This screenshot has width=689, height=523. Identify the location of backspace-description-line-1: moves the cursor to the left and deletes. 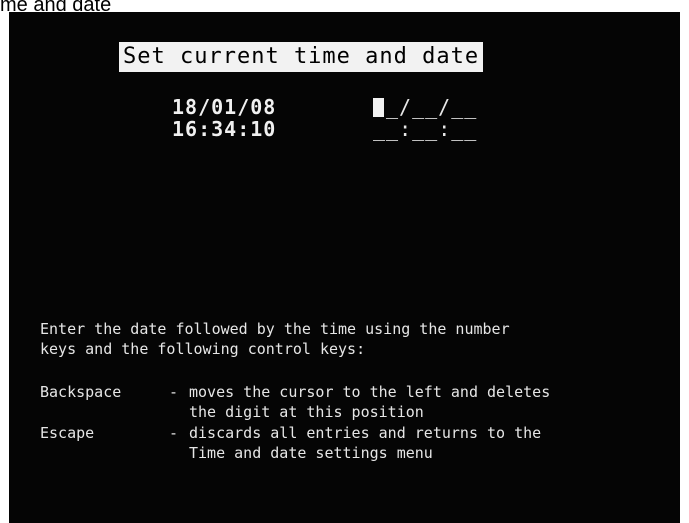
(370, 392).